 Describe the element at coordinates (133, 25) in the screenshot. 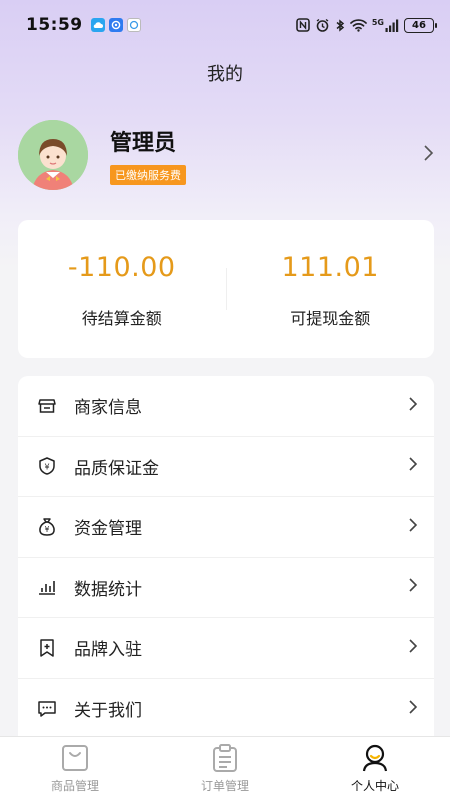

I see `chat-app-icon` at that location.